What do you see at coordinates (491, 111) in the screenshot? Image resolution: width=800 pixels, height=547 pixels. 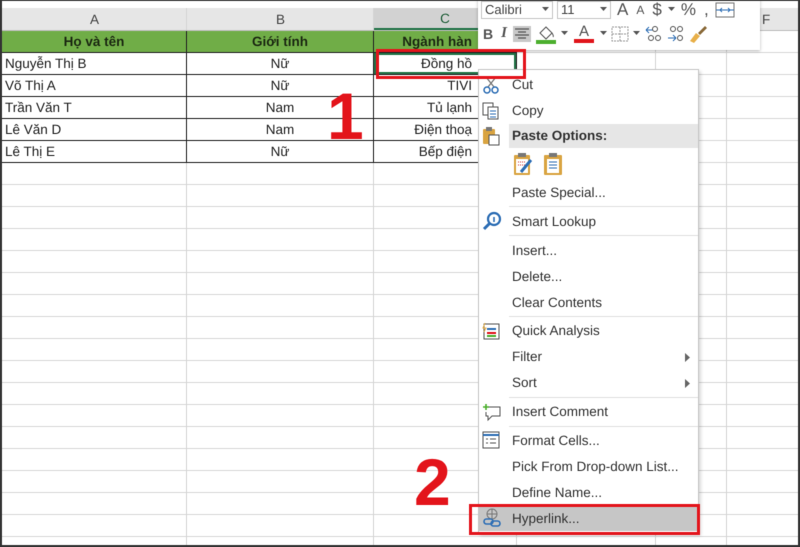 I see `copy-icon` at bounding box center [491, 111].